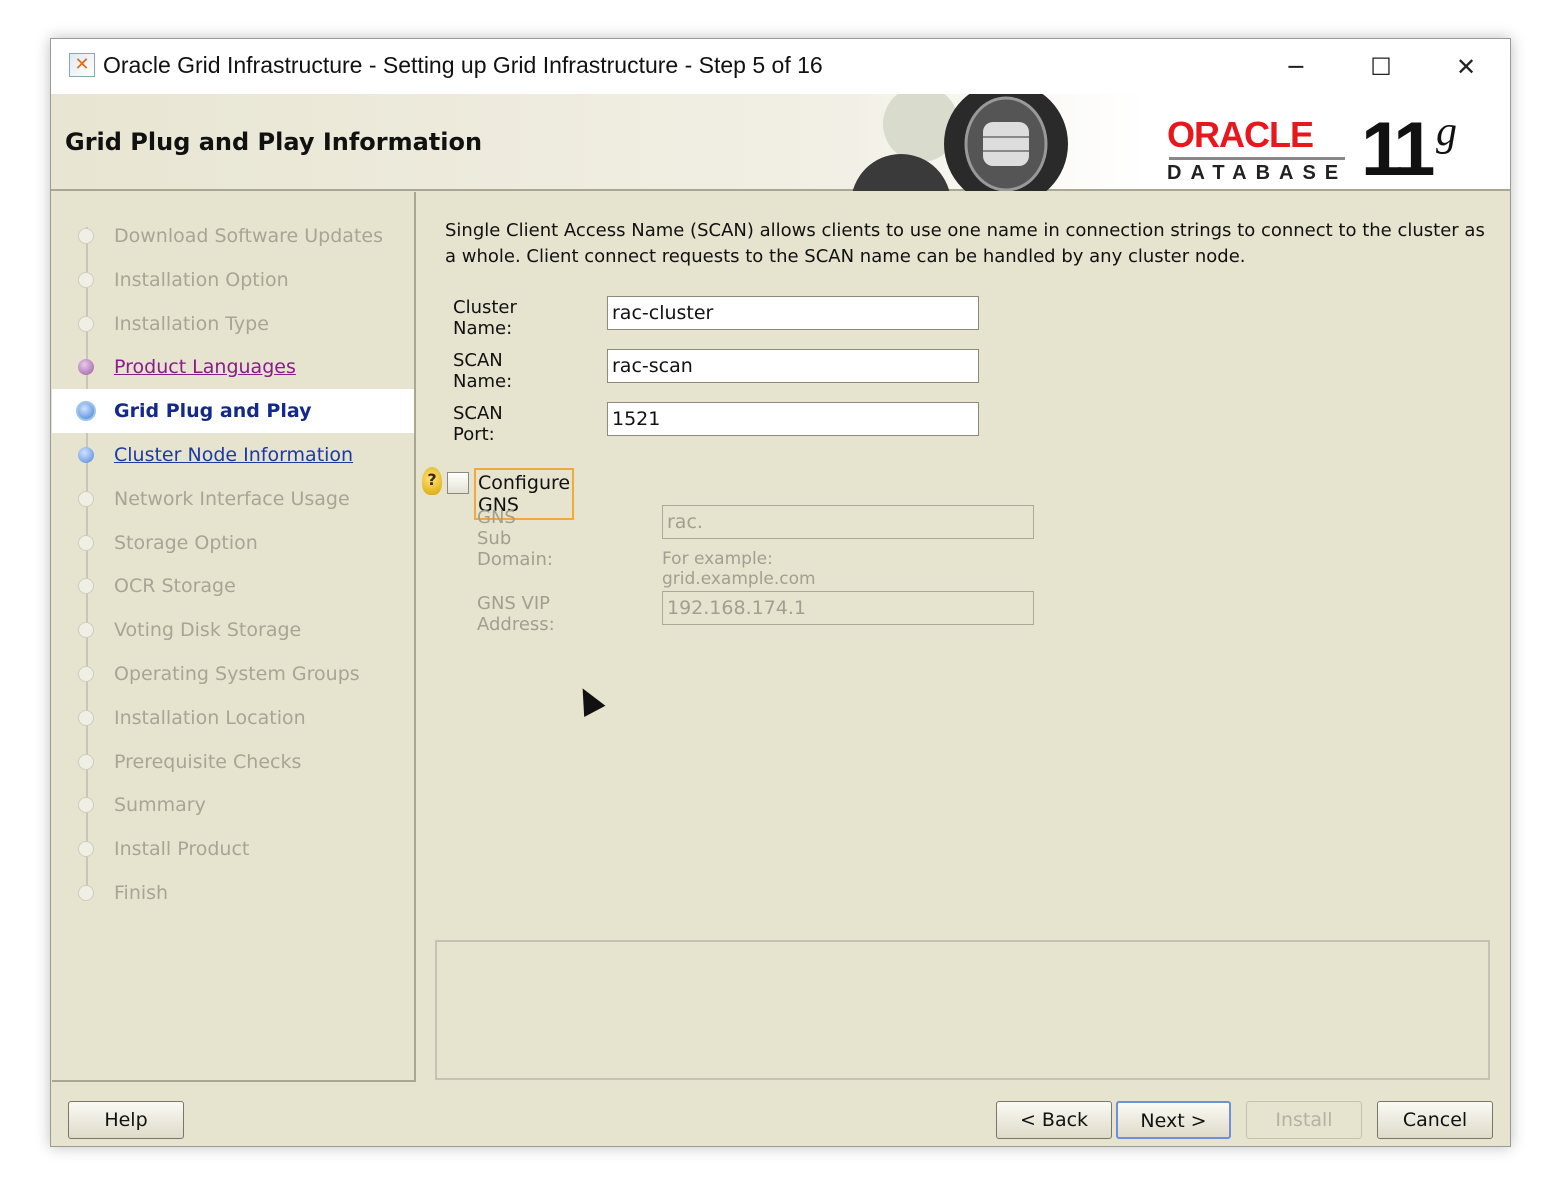 The image size is (1552, 1186). What do you see at coordinates (1446, 132) in the screenshot?
I see `version-suffix: g` at bounding box center [1446, 132].